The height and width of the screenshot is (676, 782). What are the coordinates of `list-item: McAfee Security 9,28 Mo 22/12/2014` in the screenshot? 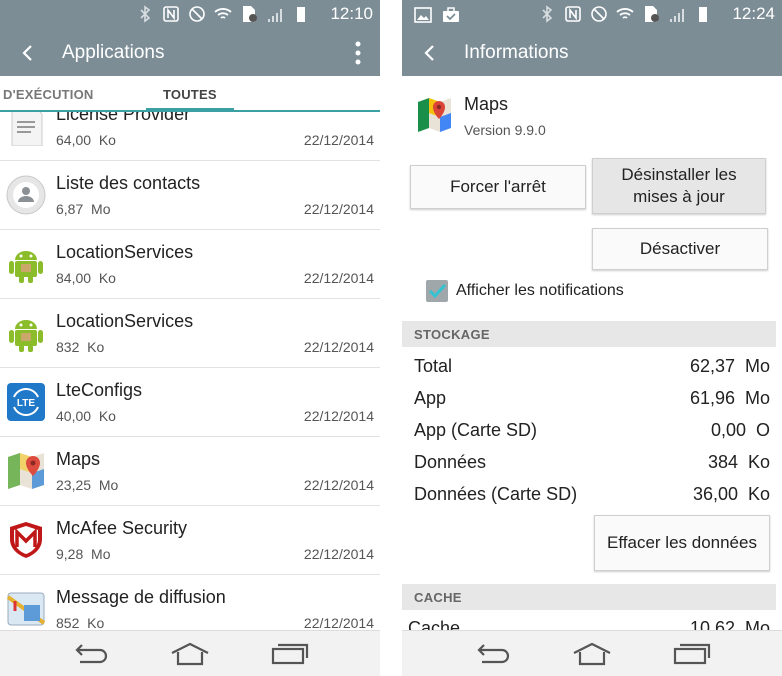 It's located at (190, 540).